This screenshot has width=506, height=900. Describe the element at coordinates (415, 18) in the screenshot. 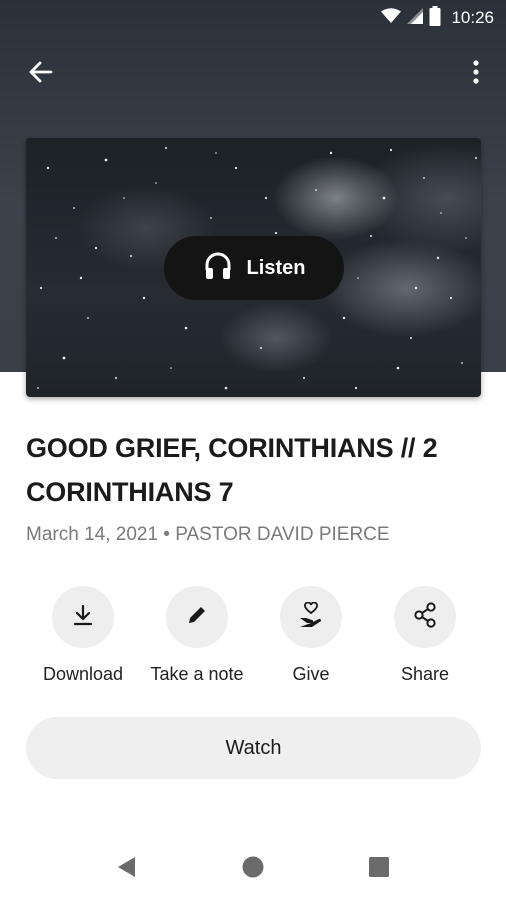

I see `signal-icon` at that location.